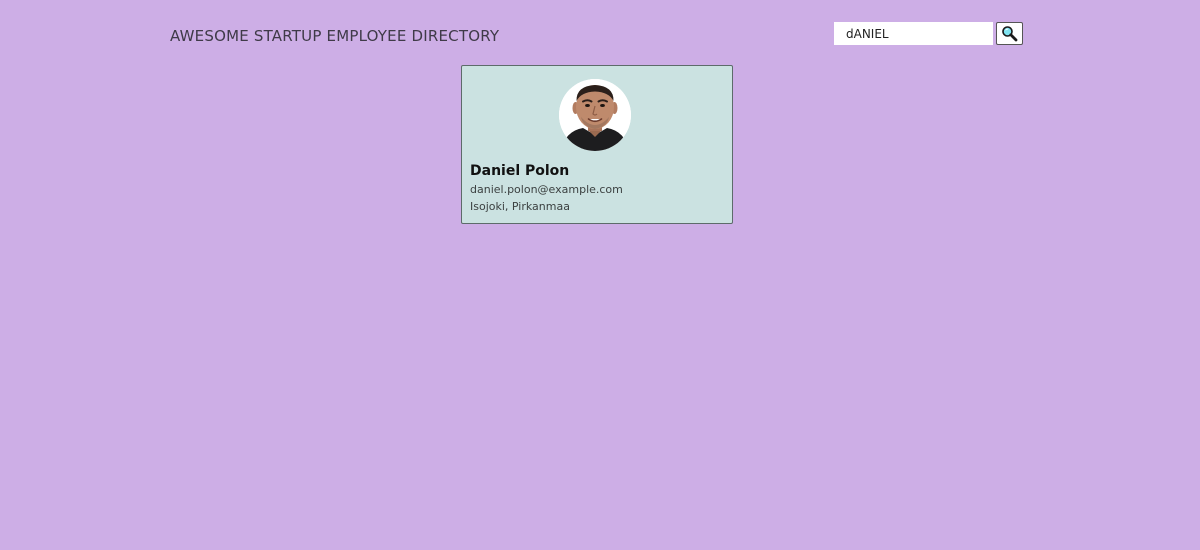  What do you see at coordinates (520, 171) in the screenshot?
I see `employee-name: Daniel Polon` at bounding box center [520, 171].